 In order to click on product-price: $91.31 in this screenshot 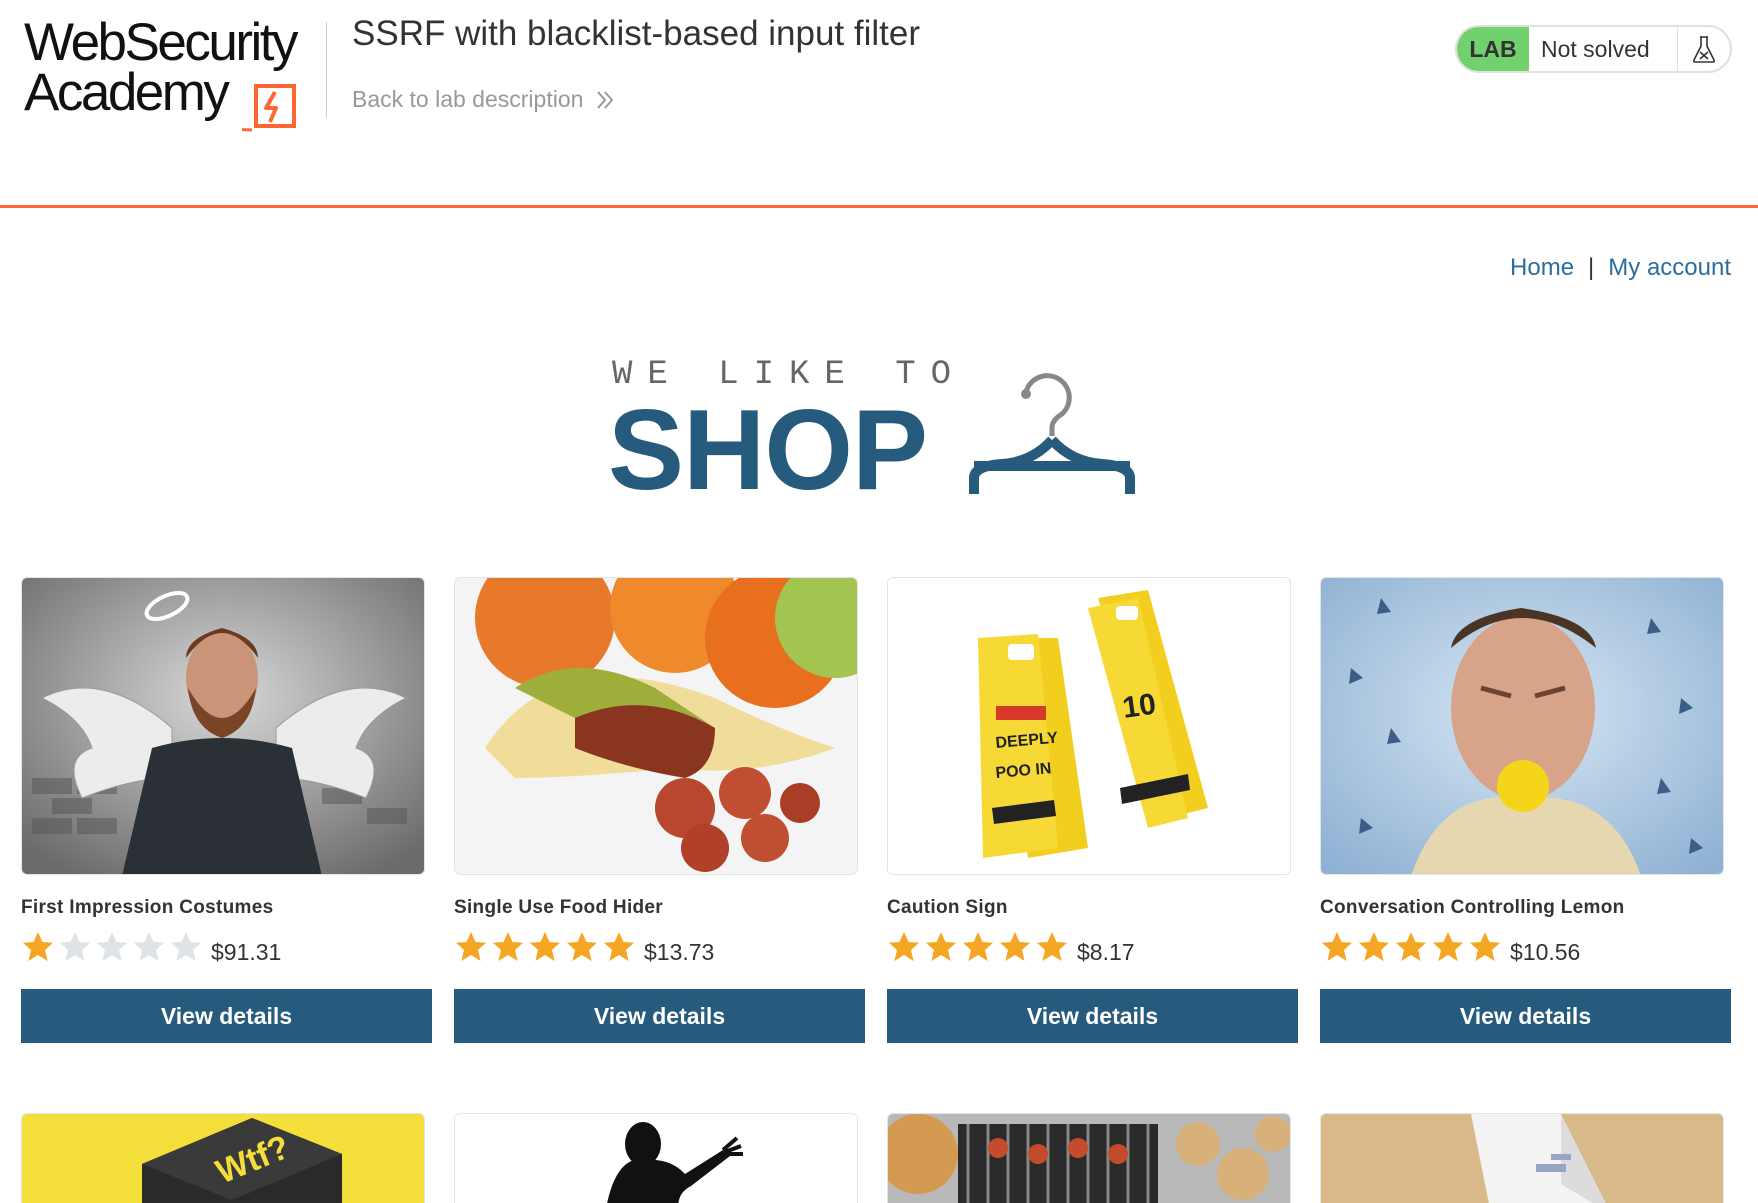, I will do `click(246, 951)`.